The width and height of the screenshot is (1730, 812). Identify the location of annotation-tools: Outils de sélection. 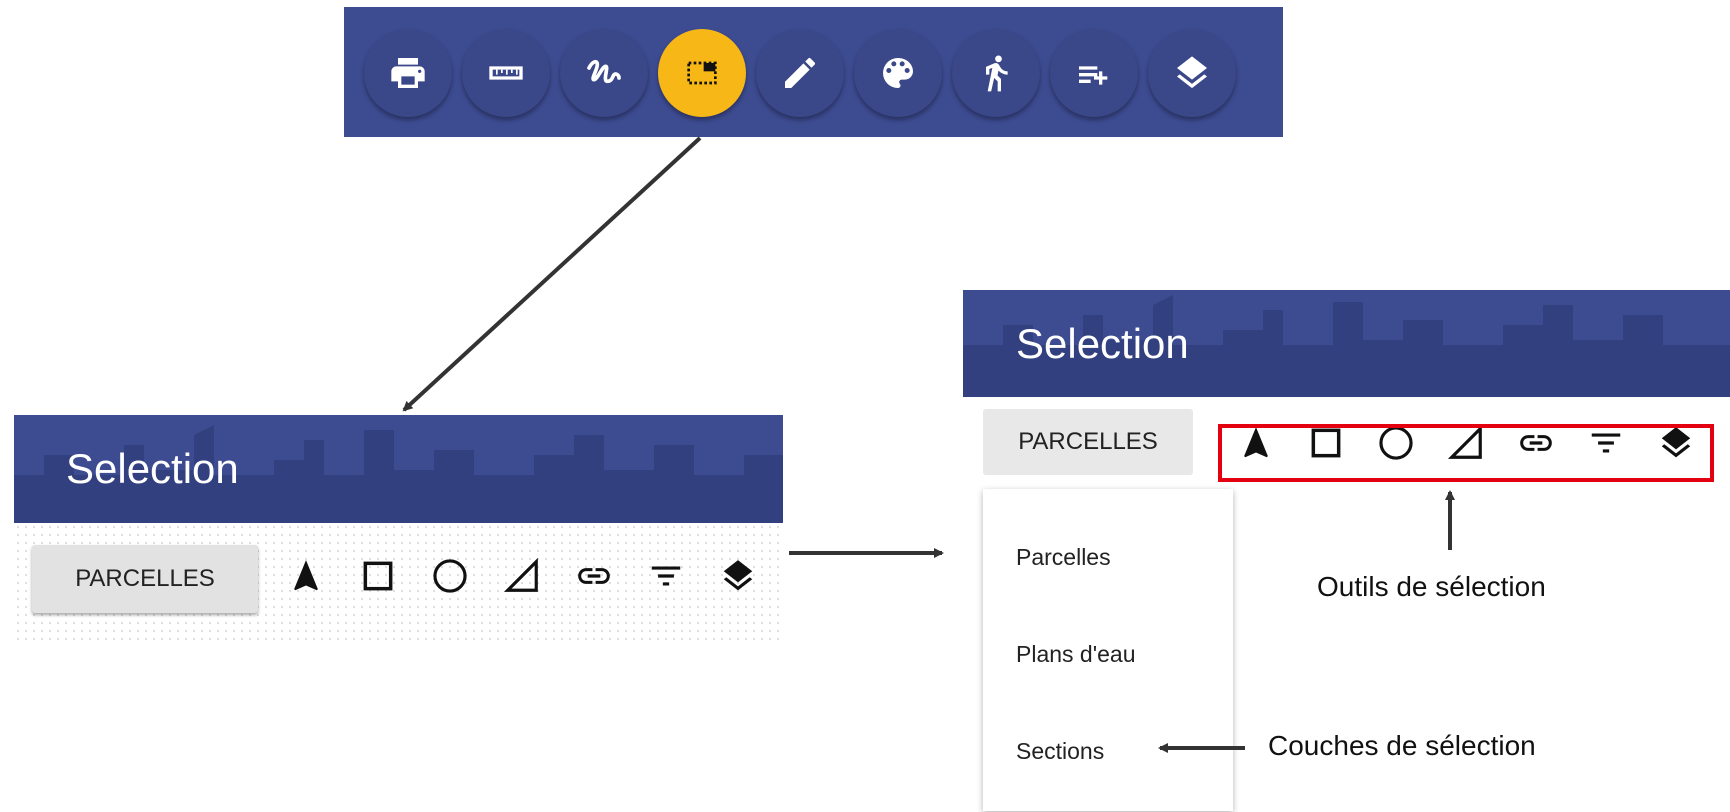
(1431, 586).